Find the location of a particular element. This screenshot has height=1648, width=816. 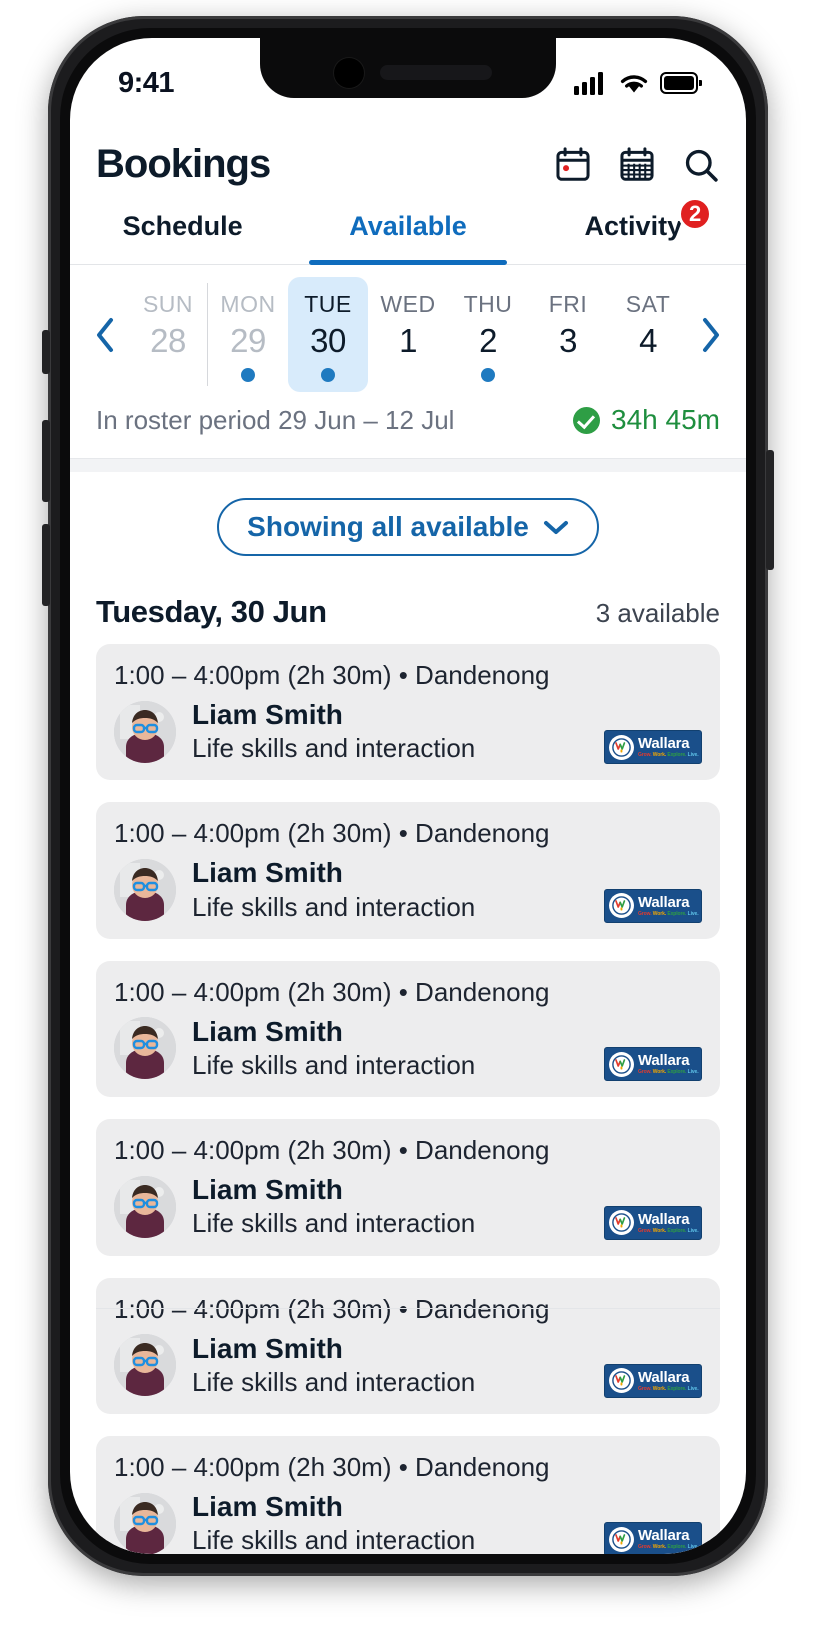

calendar-month-icon is located at coordinates (637, 165).